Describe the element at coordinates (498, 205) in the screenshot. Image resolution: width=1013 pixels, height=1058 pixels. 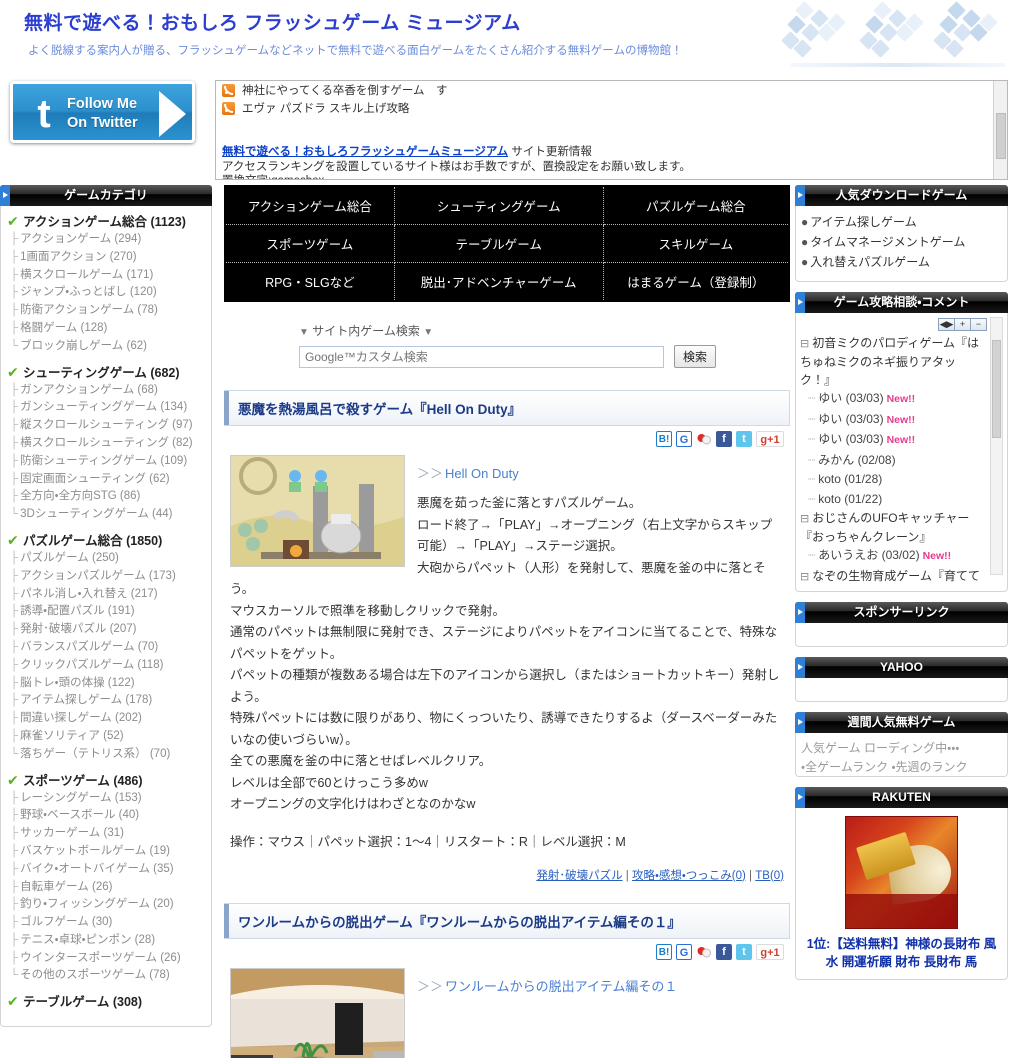
I see `nav-cell-shooting: シューティングゲーム` at that location.